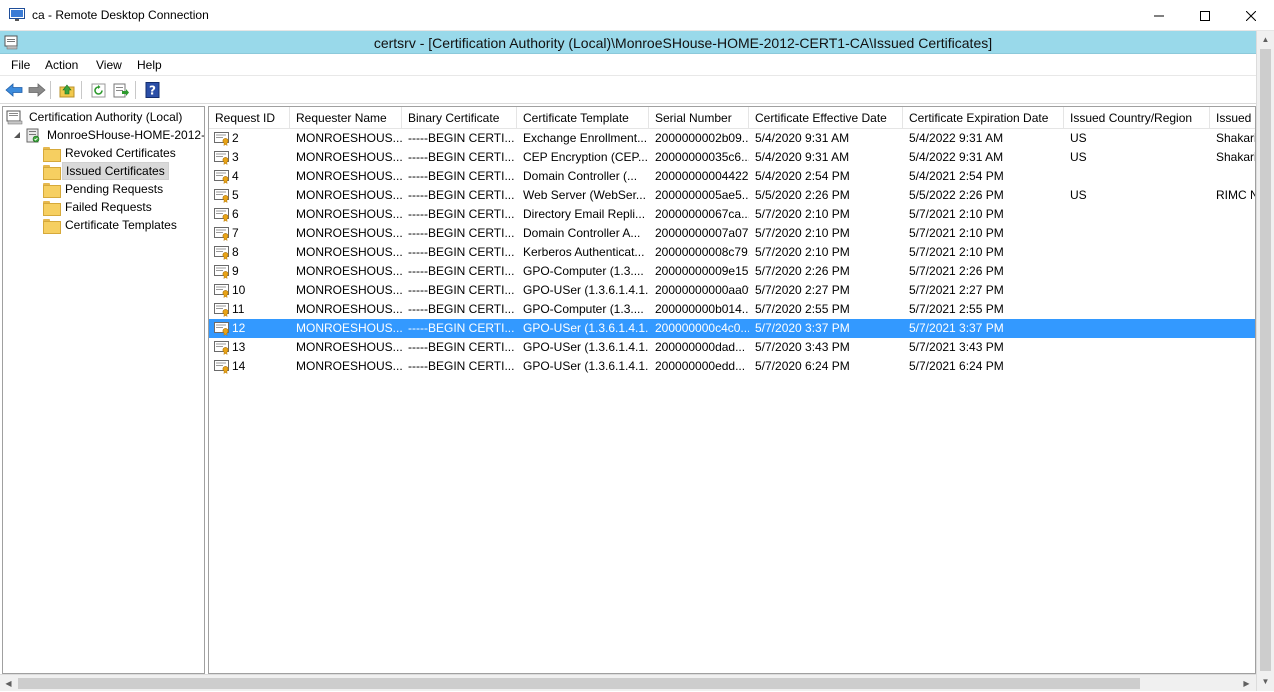 Image resolution: width=1274 pixels, height=692 pixels. I want to click on horizontal-scroll-thumb, so click(579, 683).